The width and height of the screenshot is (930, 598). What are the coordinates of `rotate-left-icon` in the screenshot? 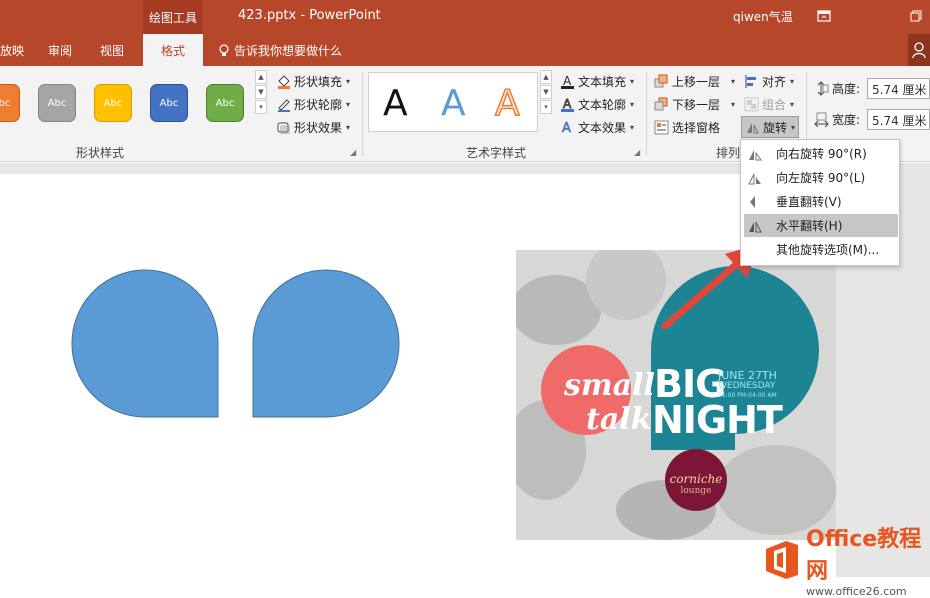 It's located at (754, 178).